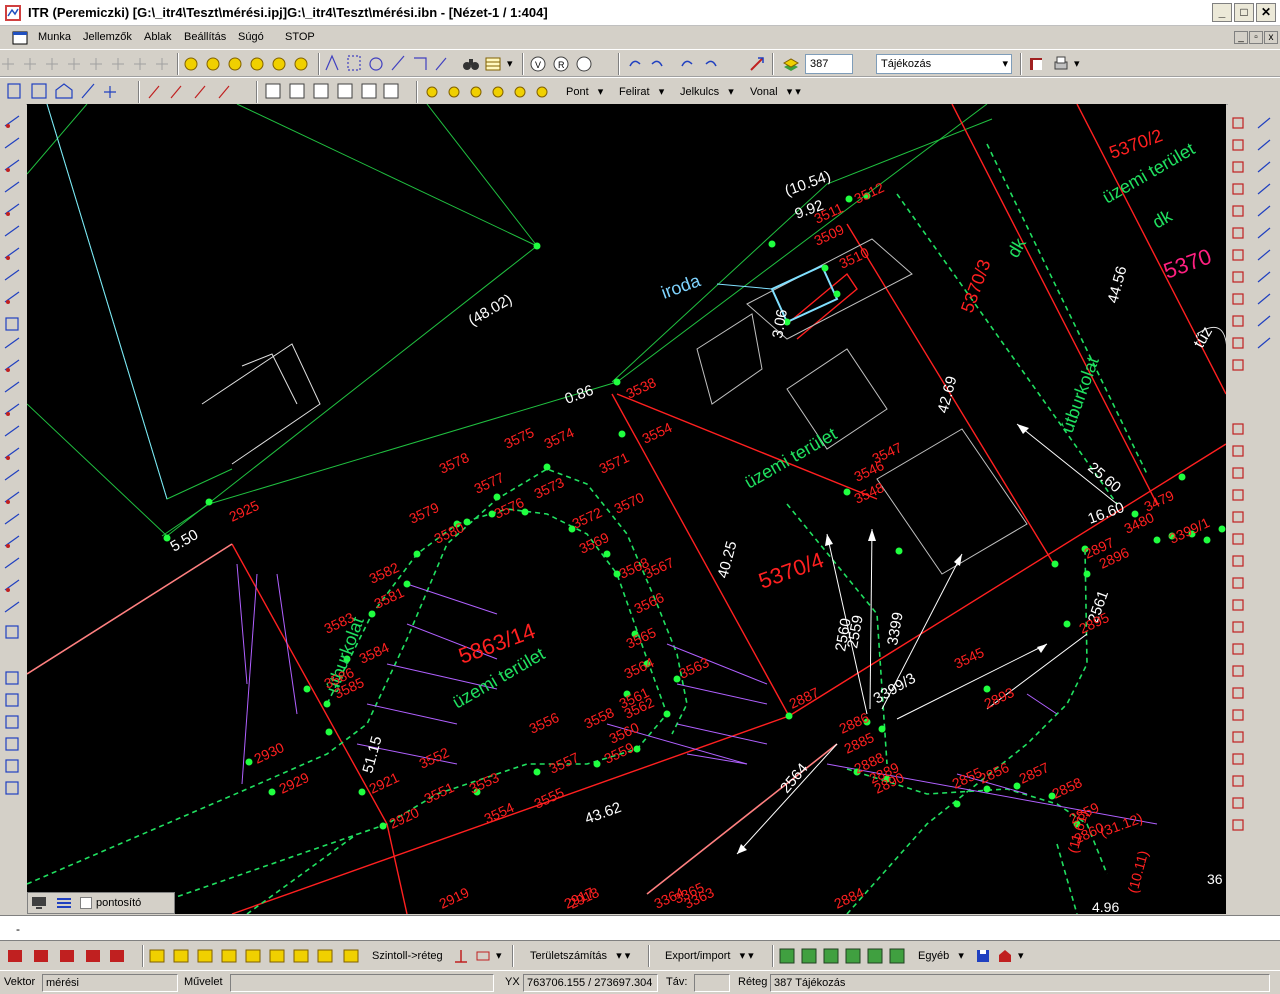  I want to click on zoom-tools: VR, so click(568, 64).